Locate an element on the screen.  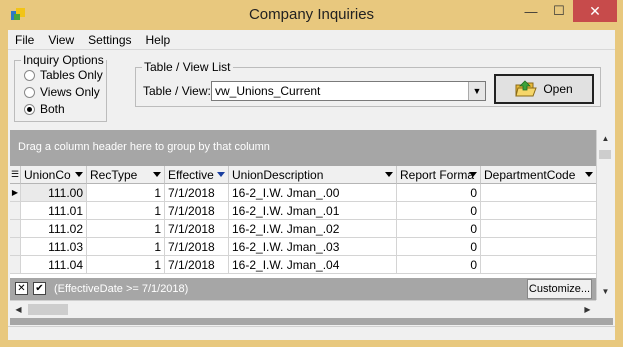
menu-help: Help is located at coordinates (158, 39).